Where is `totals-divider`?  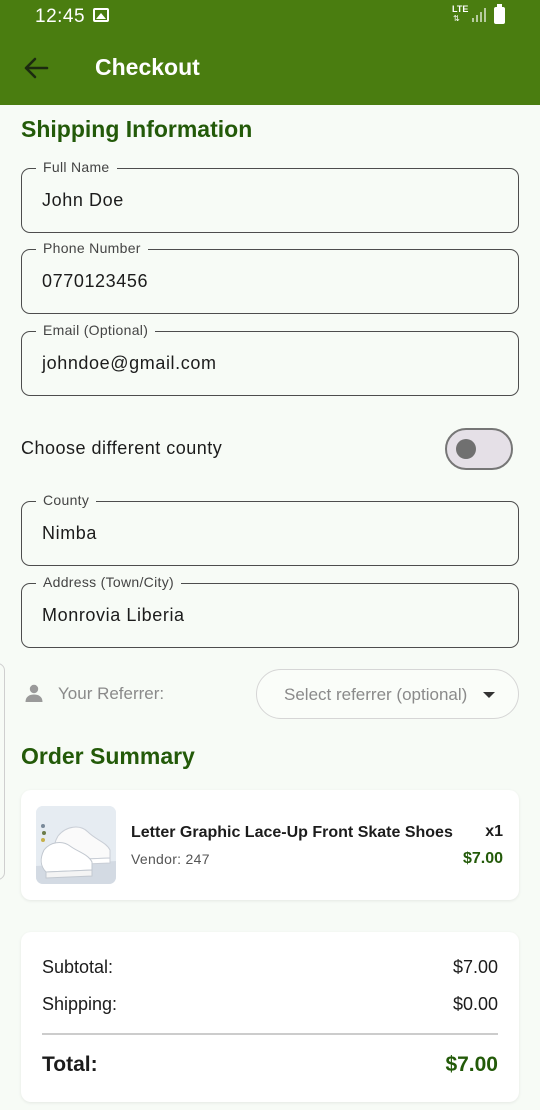
totals-divider is located at coordinates (270, 1034).